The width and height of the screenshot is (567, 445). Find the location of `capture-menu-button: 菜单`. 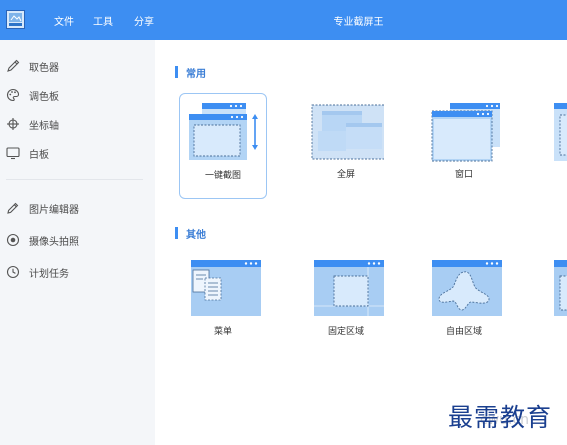

capture-menu-button: 菜单 is located at coordinates (223, 303).